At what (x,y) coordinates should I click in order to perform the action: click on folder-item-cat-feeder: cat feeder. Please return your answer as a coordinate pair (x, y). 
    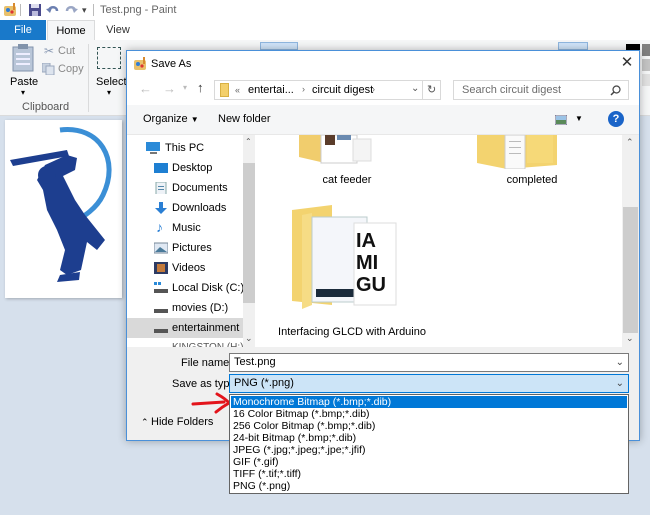
    Looking at the image, I should click on (337, 165).